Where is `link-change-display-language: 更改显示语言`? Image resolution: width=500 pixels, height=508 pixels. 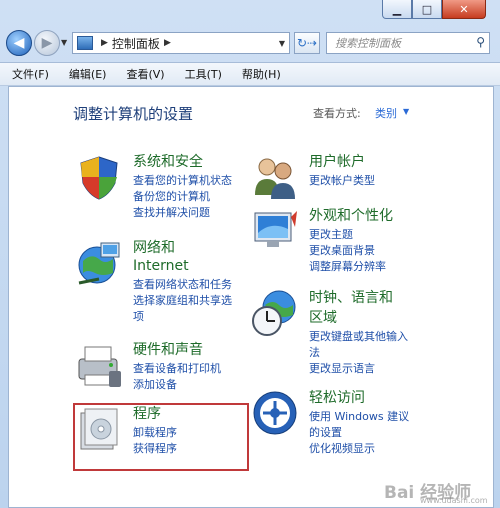
link-change-display-language: 更改显示语言 is located at coordinates (358, 369).